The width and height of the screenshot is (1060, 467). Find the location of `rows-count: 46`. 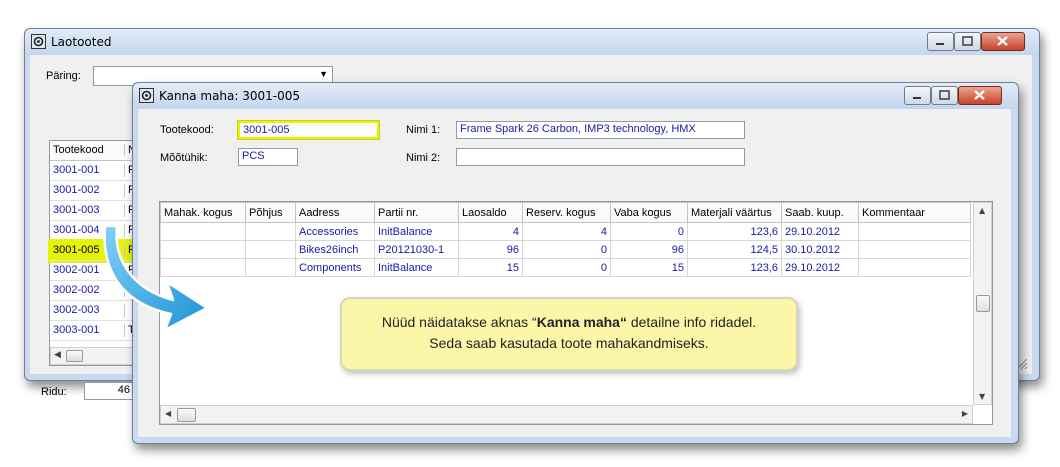

rows-count: 46 is located at coordinates (123, 390).